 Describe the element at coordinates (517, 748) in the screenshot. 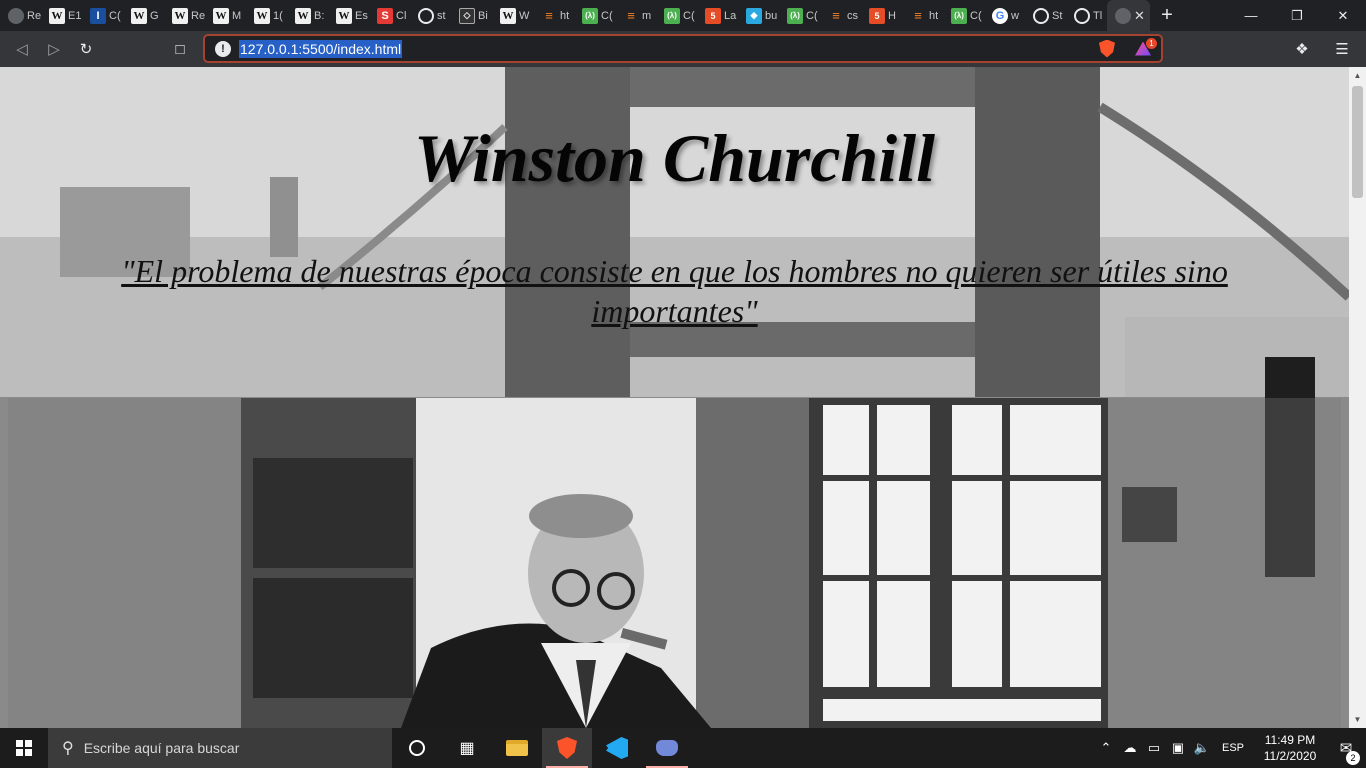

I see `file-explorer-button` at that location.